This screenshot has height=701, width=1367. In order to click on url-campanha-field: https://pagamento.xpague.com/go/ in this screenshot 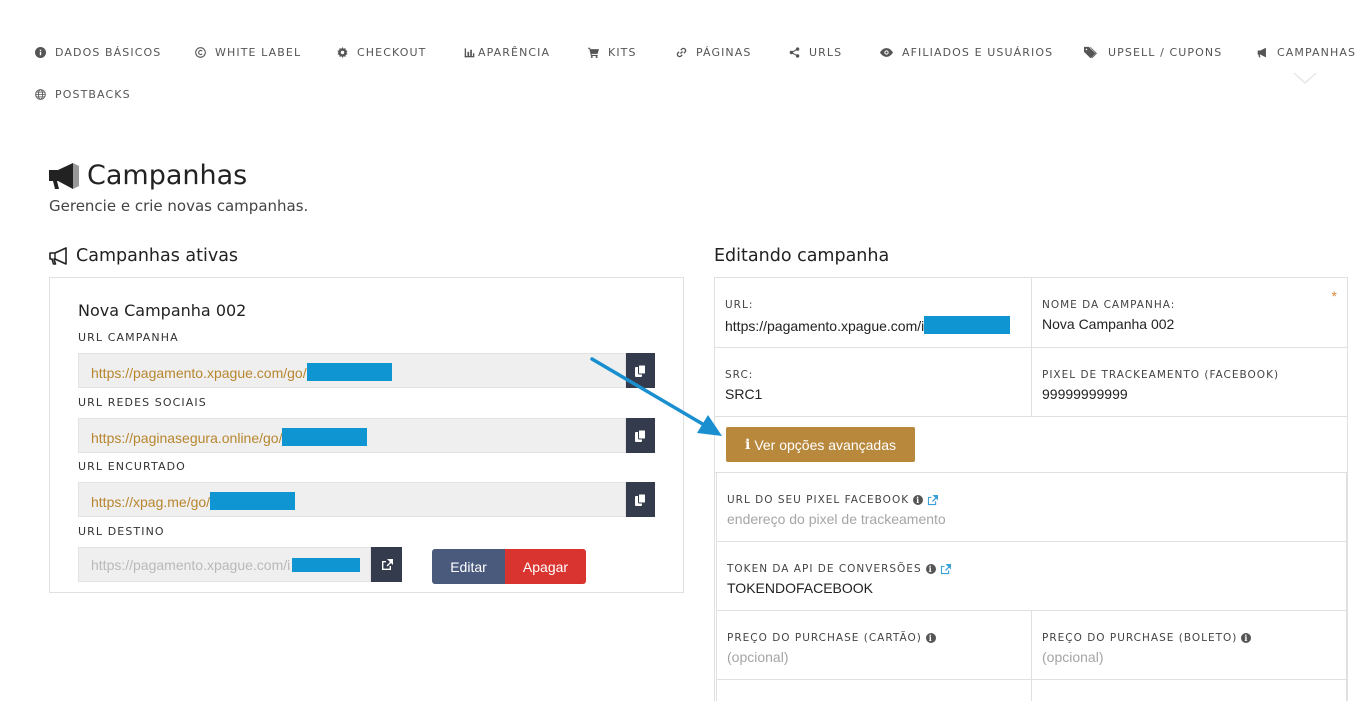, I will do `click(352, 370)`.